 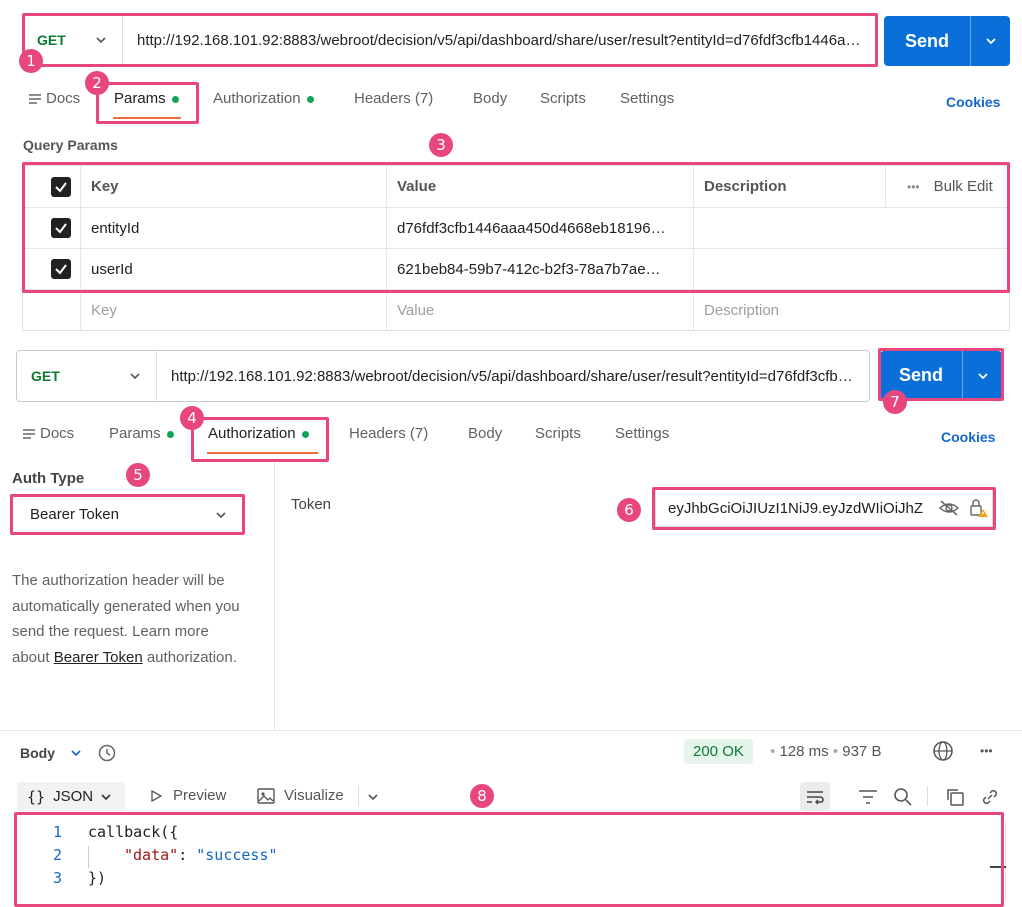 What do you see at coordinates (147, 857) in the screenshot?
I see `code-line: 2 "data": "success"` at bounding box center [147, 857].